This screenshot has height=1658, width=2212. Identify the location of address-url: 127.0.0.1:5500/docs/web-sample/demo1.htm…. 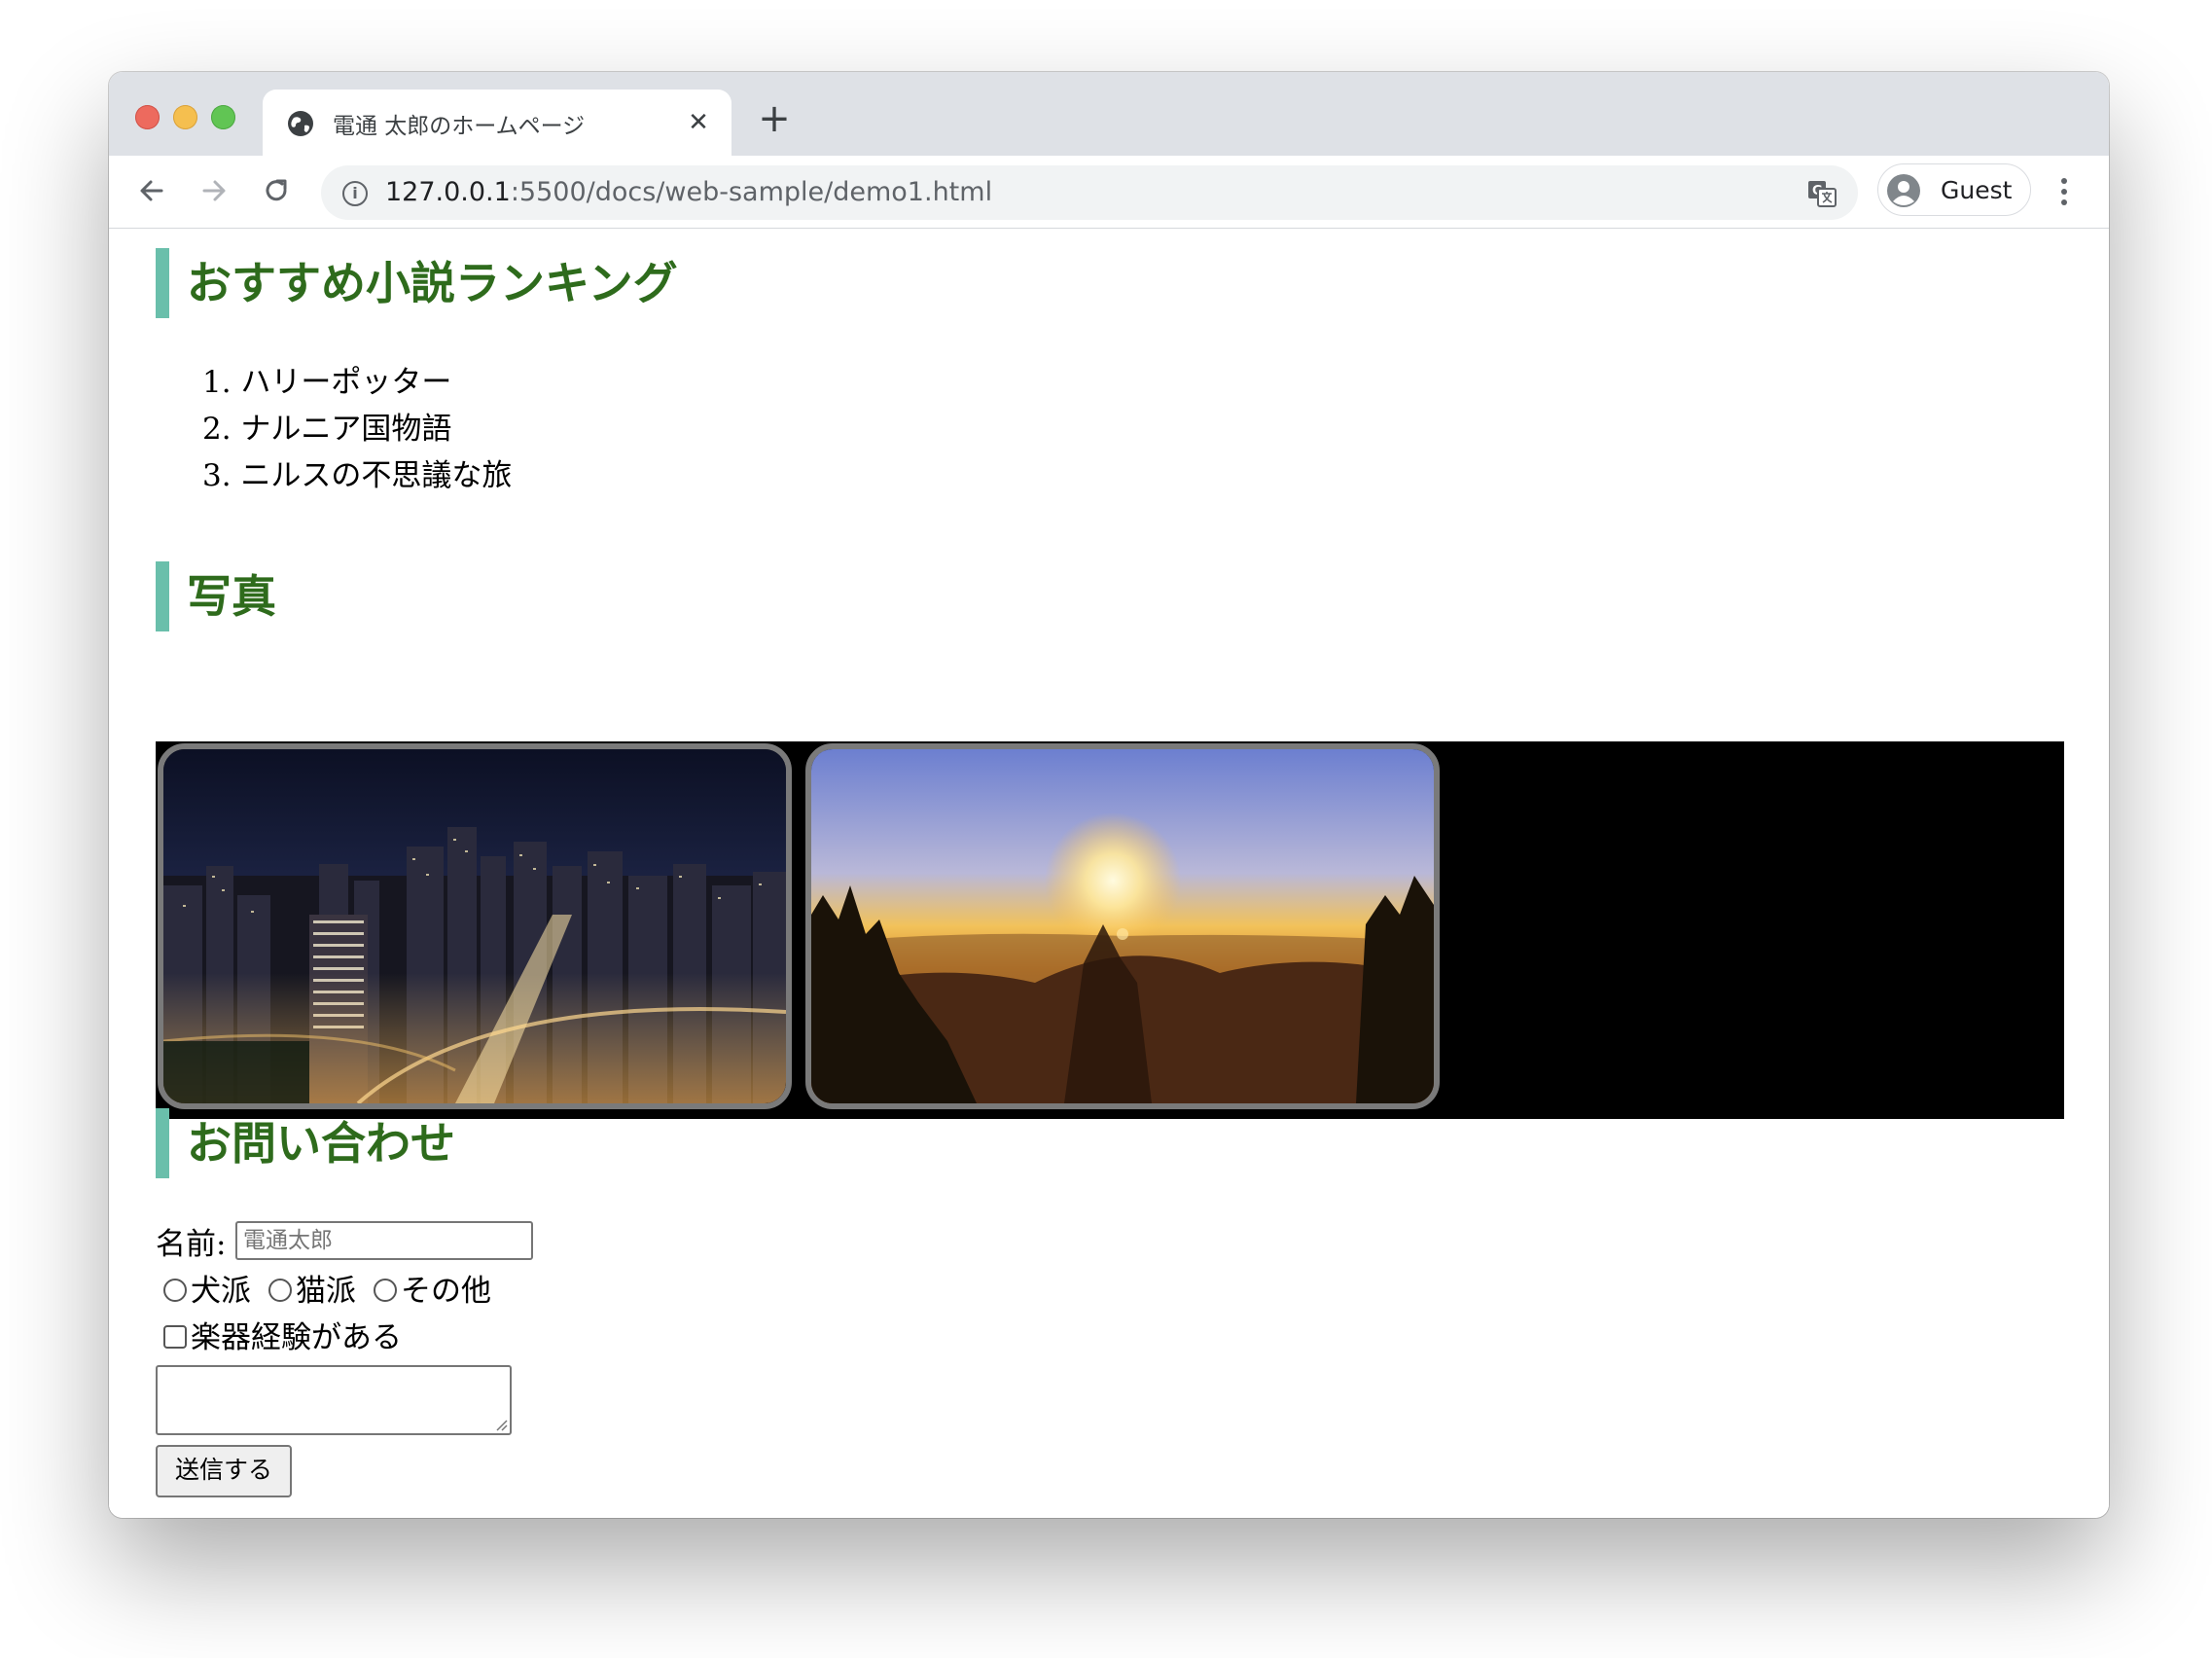
(688, 192).